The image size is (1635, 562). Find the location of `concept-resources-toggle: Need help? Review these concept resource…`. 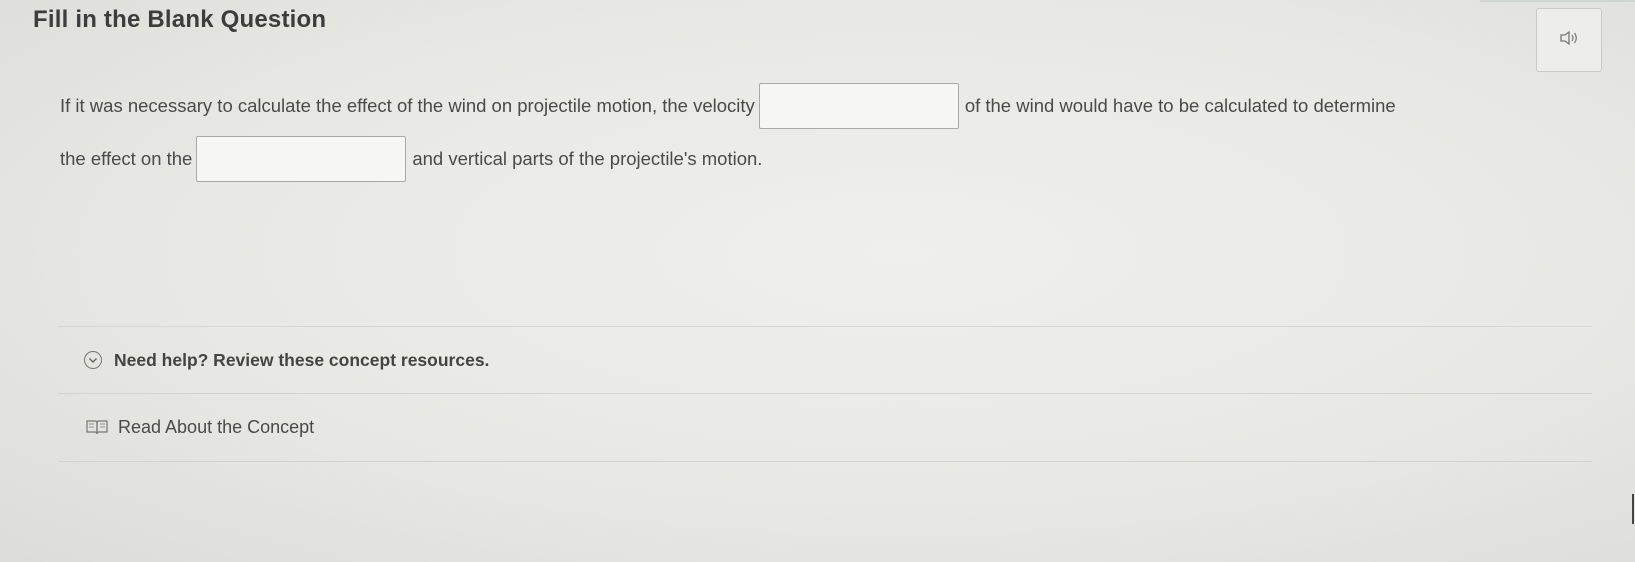

concept-resources-toggle: Need help? Review these concept resource… is located at coordinates (825, 360).